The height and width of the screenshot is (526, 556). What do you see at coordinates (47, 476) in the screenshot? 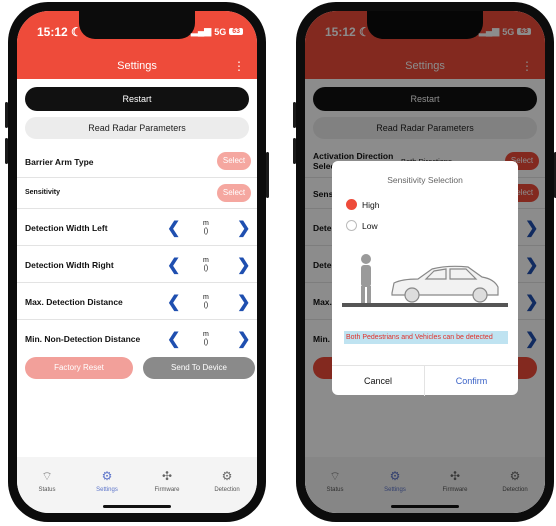
I see `wifi-icon: ⌔` at bounding box center [47, 476].